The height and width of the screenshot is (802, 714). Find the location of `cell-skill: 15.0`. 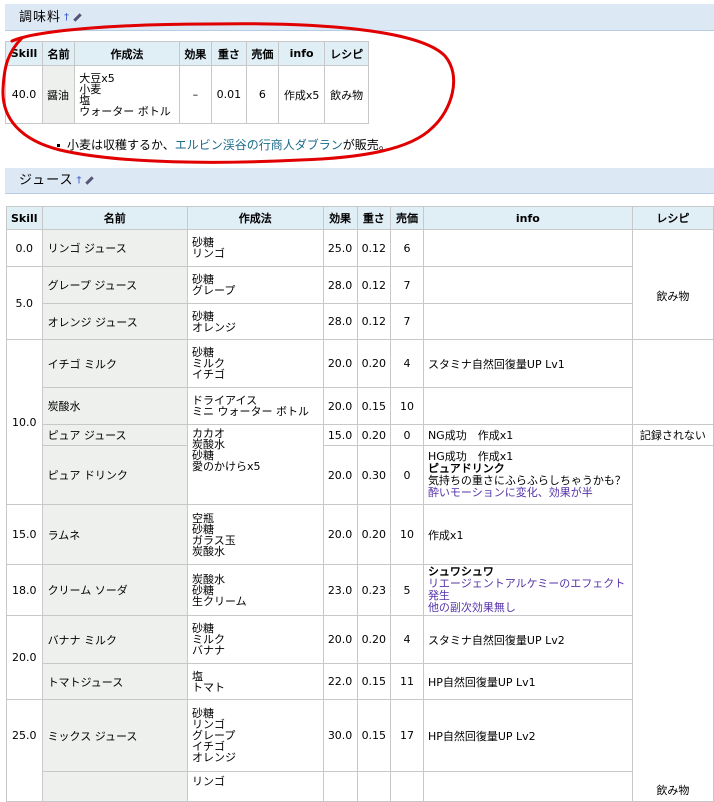

cell-skill: 15.0 is located at coordinates (24, 534).